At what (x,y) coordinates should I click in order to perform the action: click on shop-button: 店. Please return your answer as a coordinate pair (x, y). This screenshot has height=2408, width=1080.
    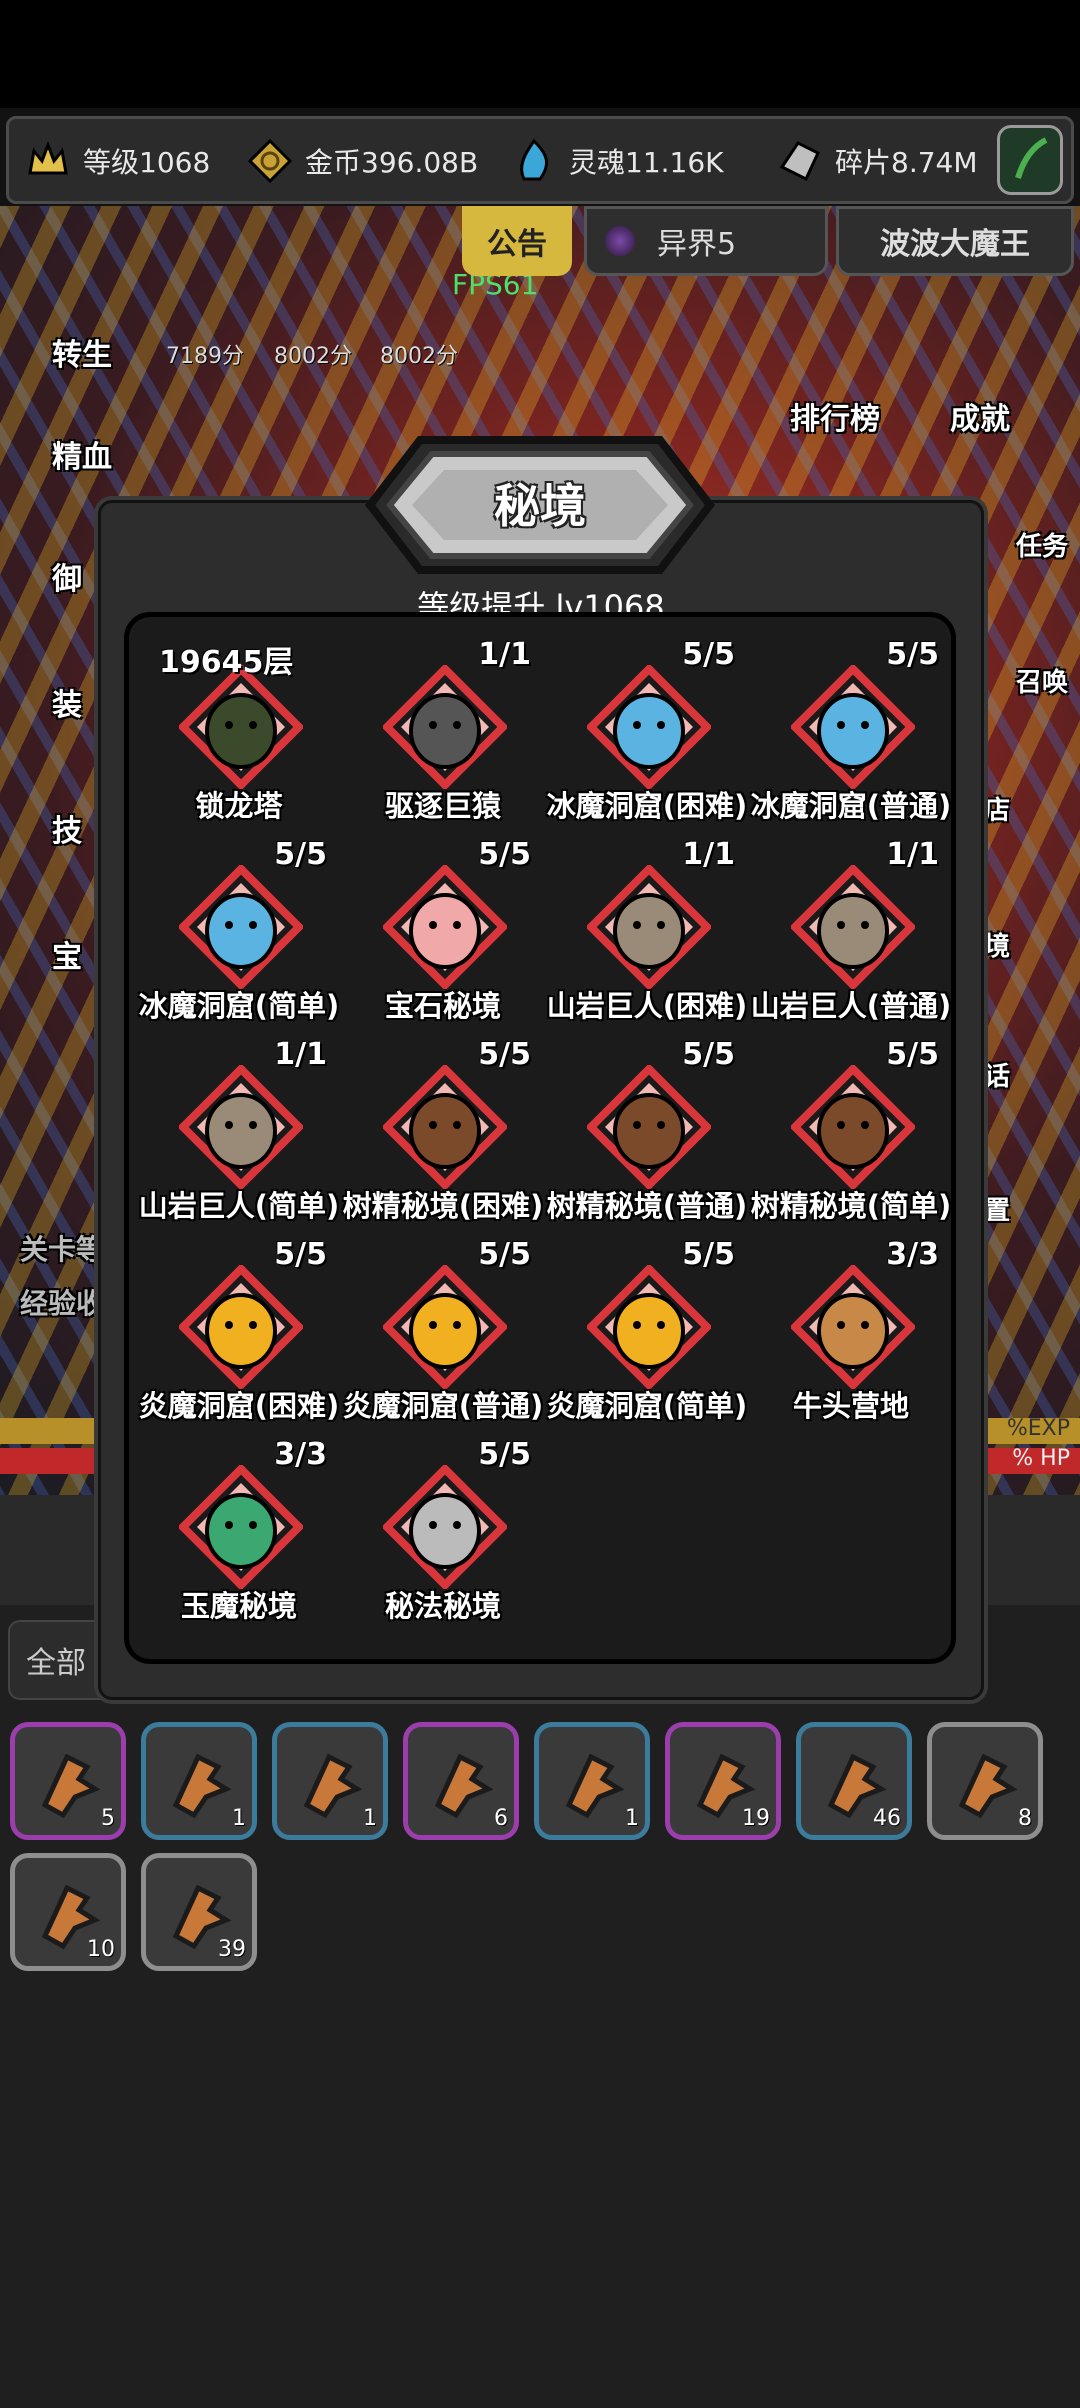
    Looking at the image, I should click on (997, 808).